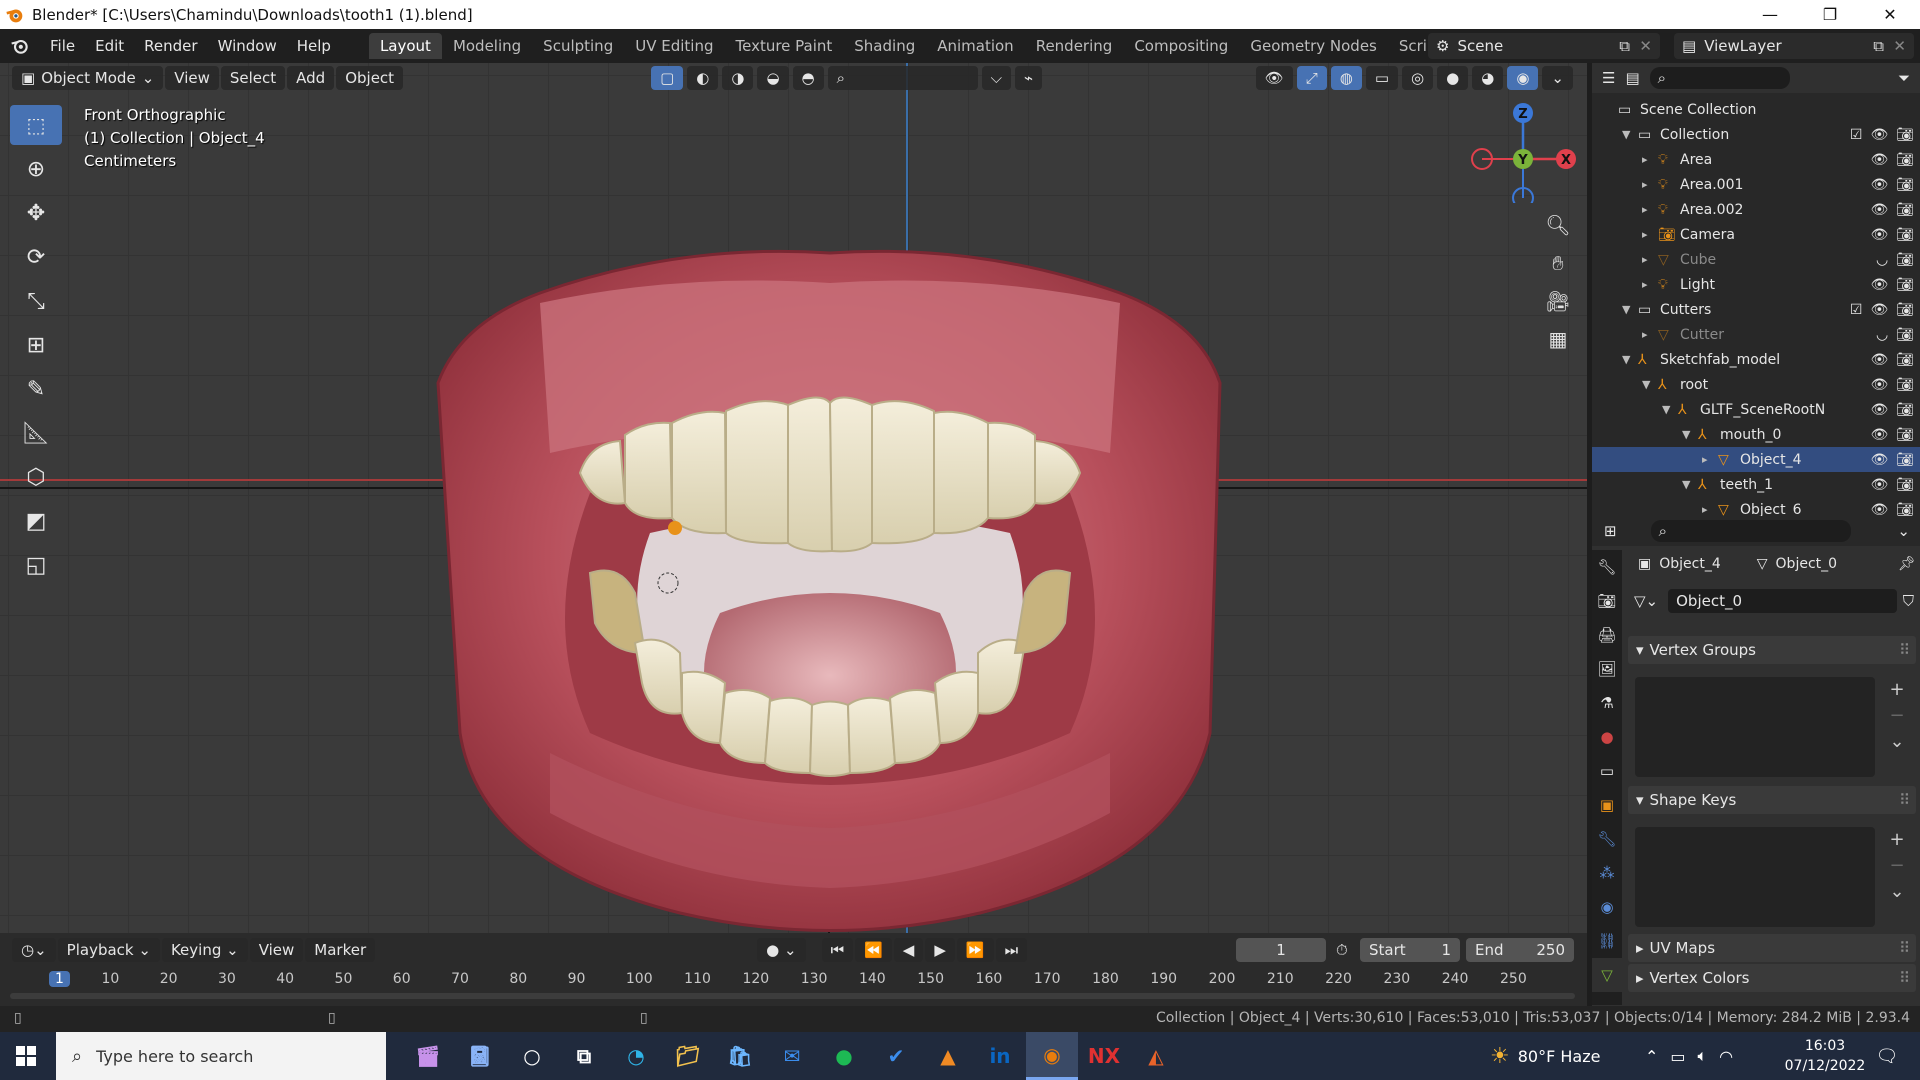 The image size is (1920, 1080). Describe the element at coordinates (1756, 409) in the screenshot. I see `outliner-row: ▼ ⅄ GLTF_SceneRootN 👁︎ 📷︎` at that location.